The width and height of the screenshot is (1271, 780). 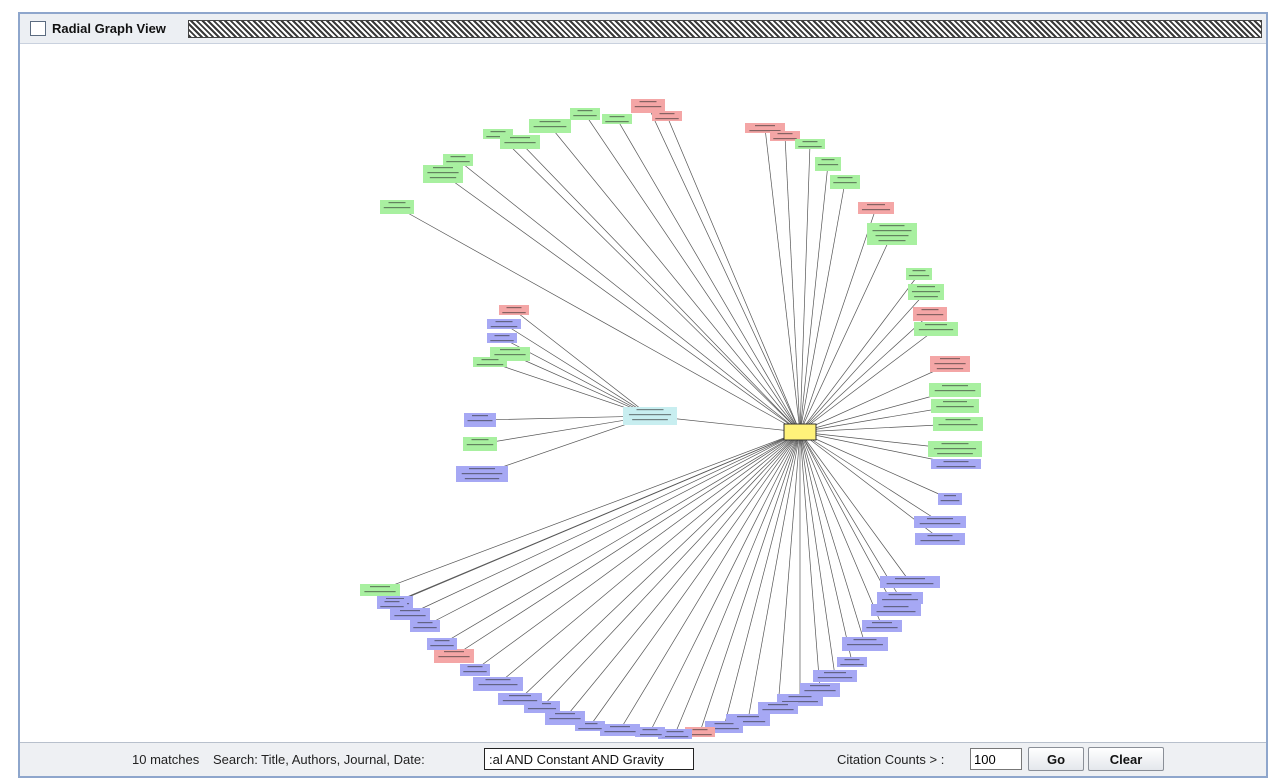 I want to click on clear-button: Clear, so click(x=1126, y=759).